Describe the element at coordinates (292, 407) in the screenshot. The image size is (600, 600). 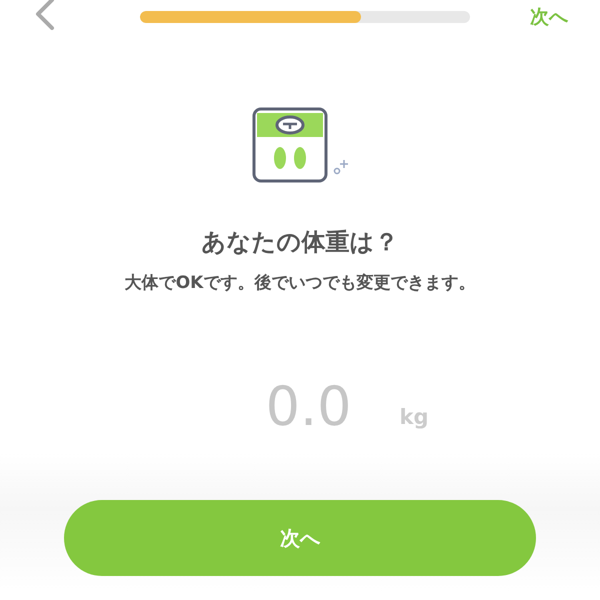
I see `weight-input: 0.0` at that location.